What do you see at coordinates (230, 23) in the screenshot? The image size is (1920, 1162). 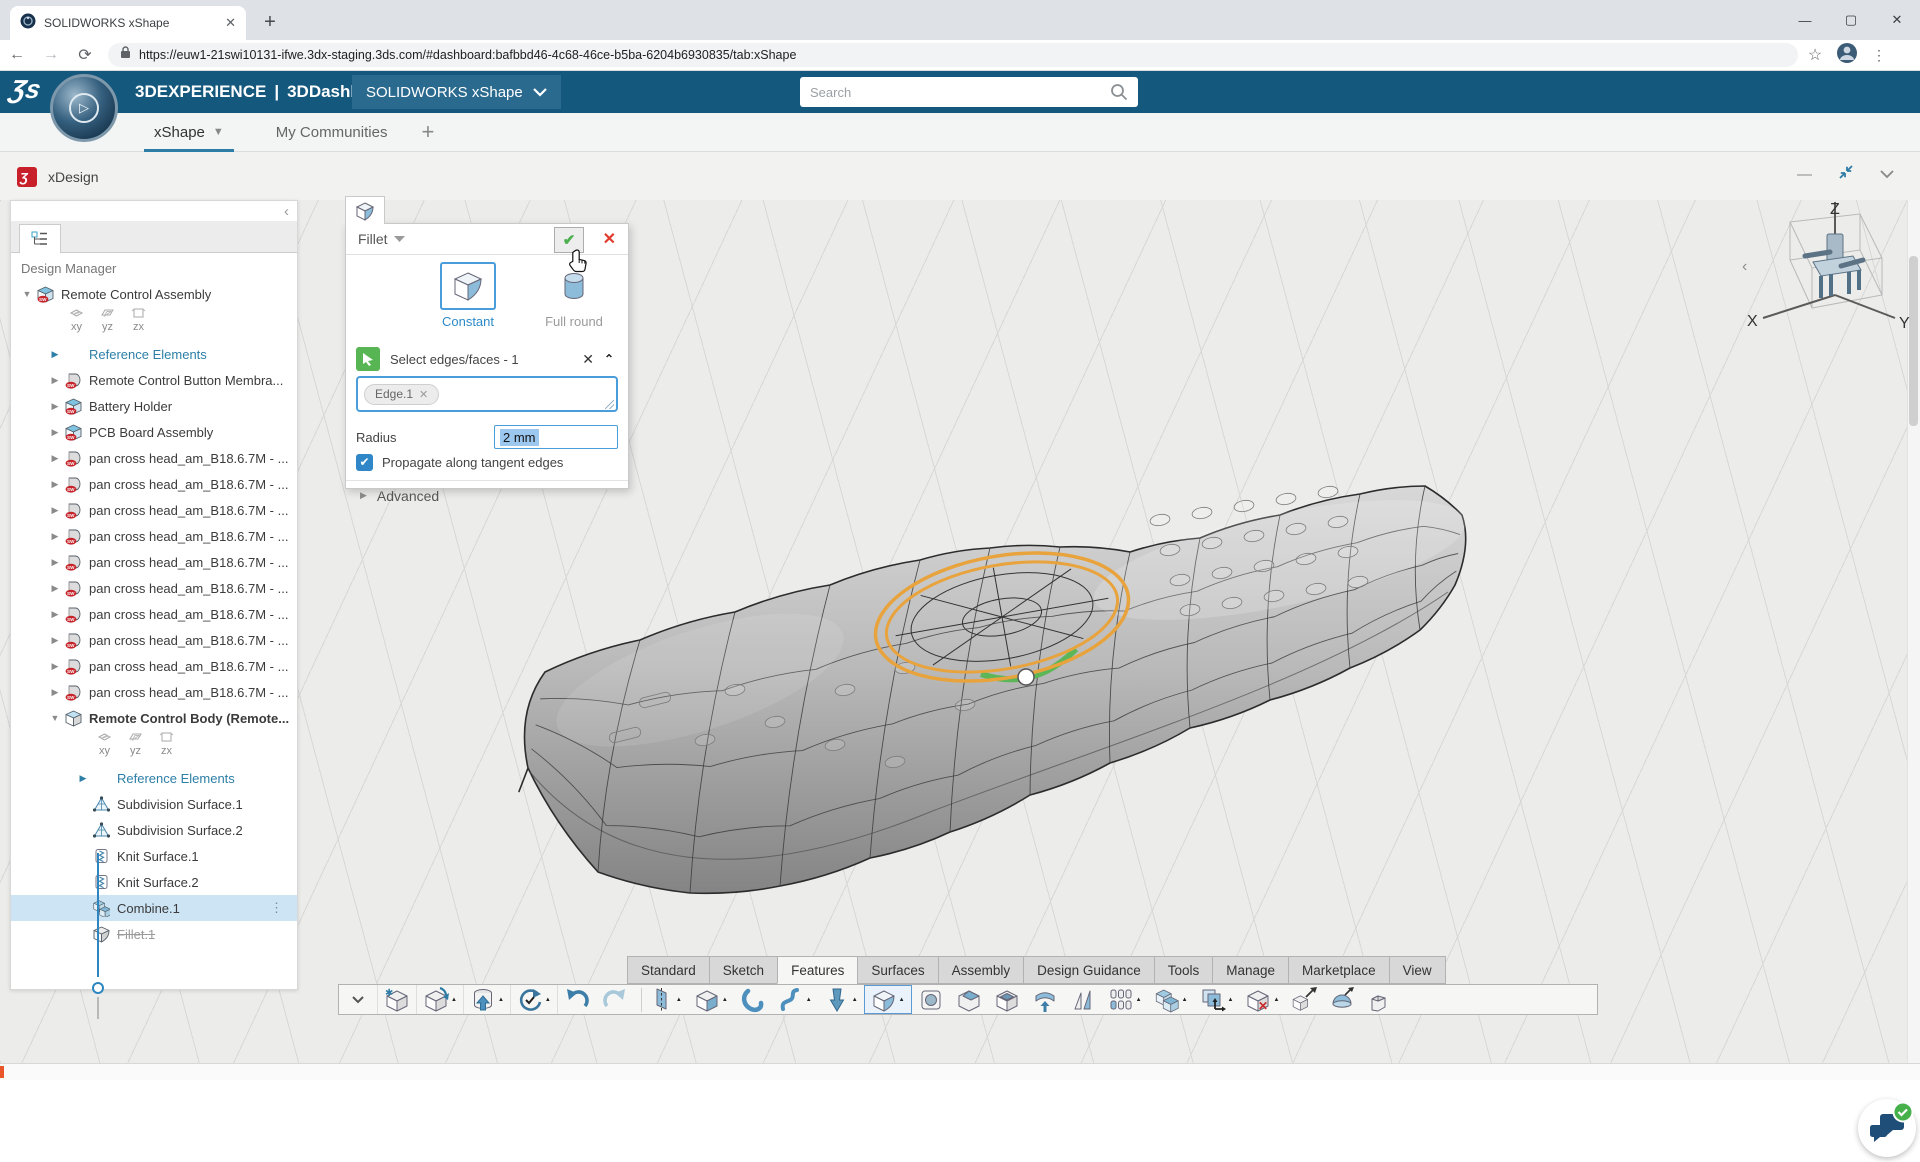 I see `tab-close-icon: ✕` at bounding box center [230, 23].